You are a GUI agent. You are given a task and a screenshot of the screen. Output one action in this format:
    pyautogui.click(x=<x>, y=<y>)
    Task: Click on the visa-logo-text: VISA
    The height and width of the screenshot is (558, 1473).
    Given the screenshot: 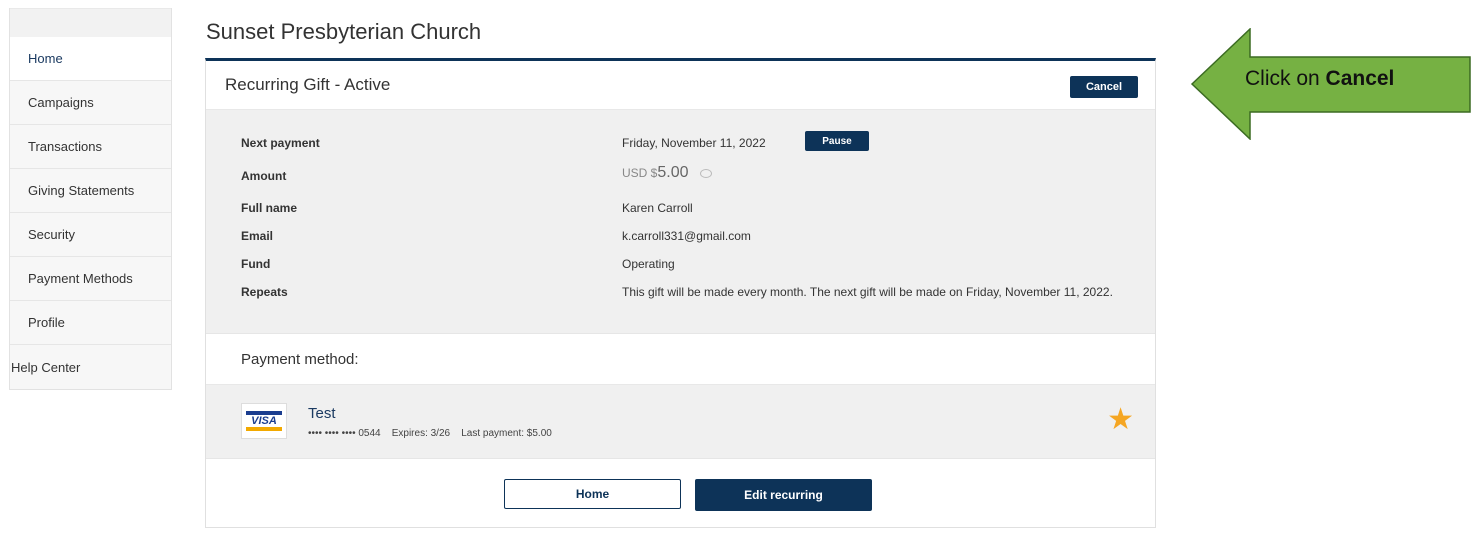 What is the action you would take?
    pyautogui.click(x=264, y=421)
    